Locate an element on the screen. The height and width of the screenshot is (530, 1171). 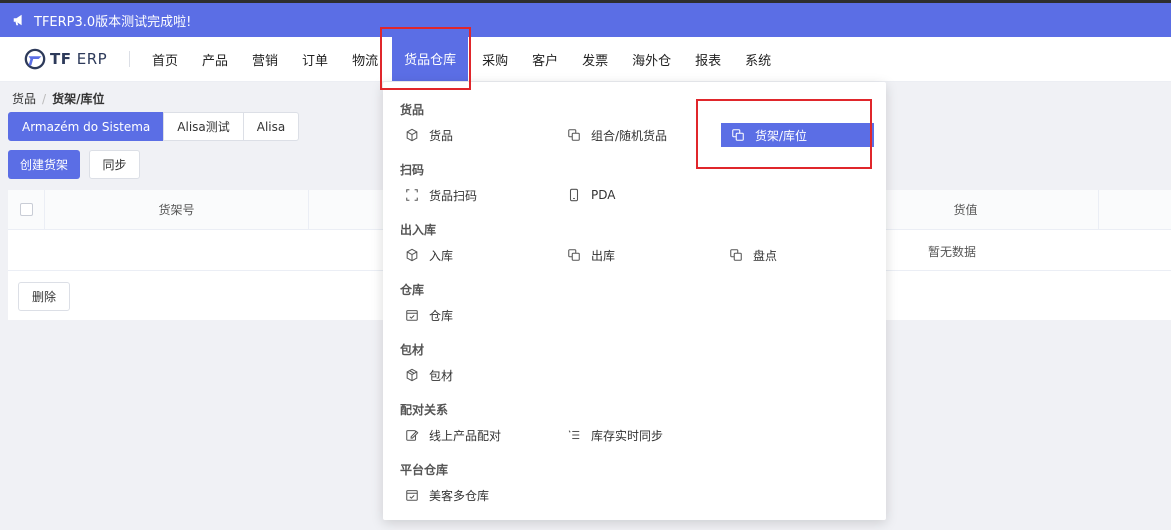
section-title-packaging: 包材 is located at coordinates (412, 350).